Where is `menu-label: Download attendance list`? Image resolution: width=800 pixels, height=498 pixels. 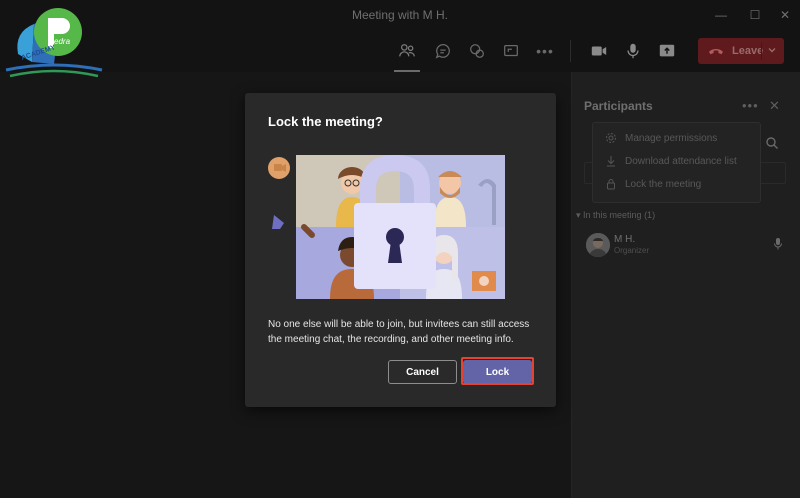 menu-label: Download attendance list is located at coordinates (681, 161).